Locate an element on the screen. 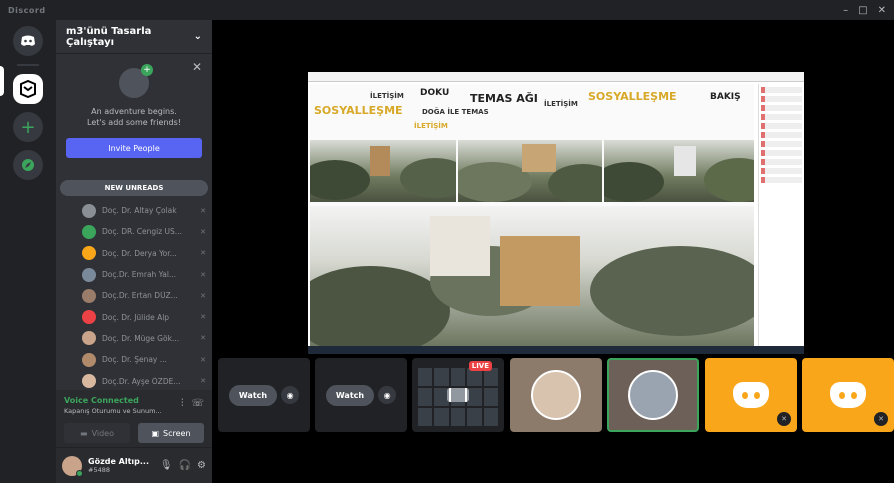 This screenshot has height=483, width=894. windows-taskbar is located at coordinates (556, 350).